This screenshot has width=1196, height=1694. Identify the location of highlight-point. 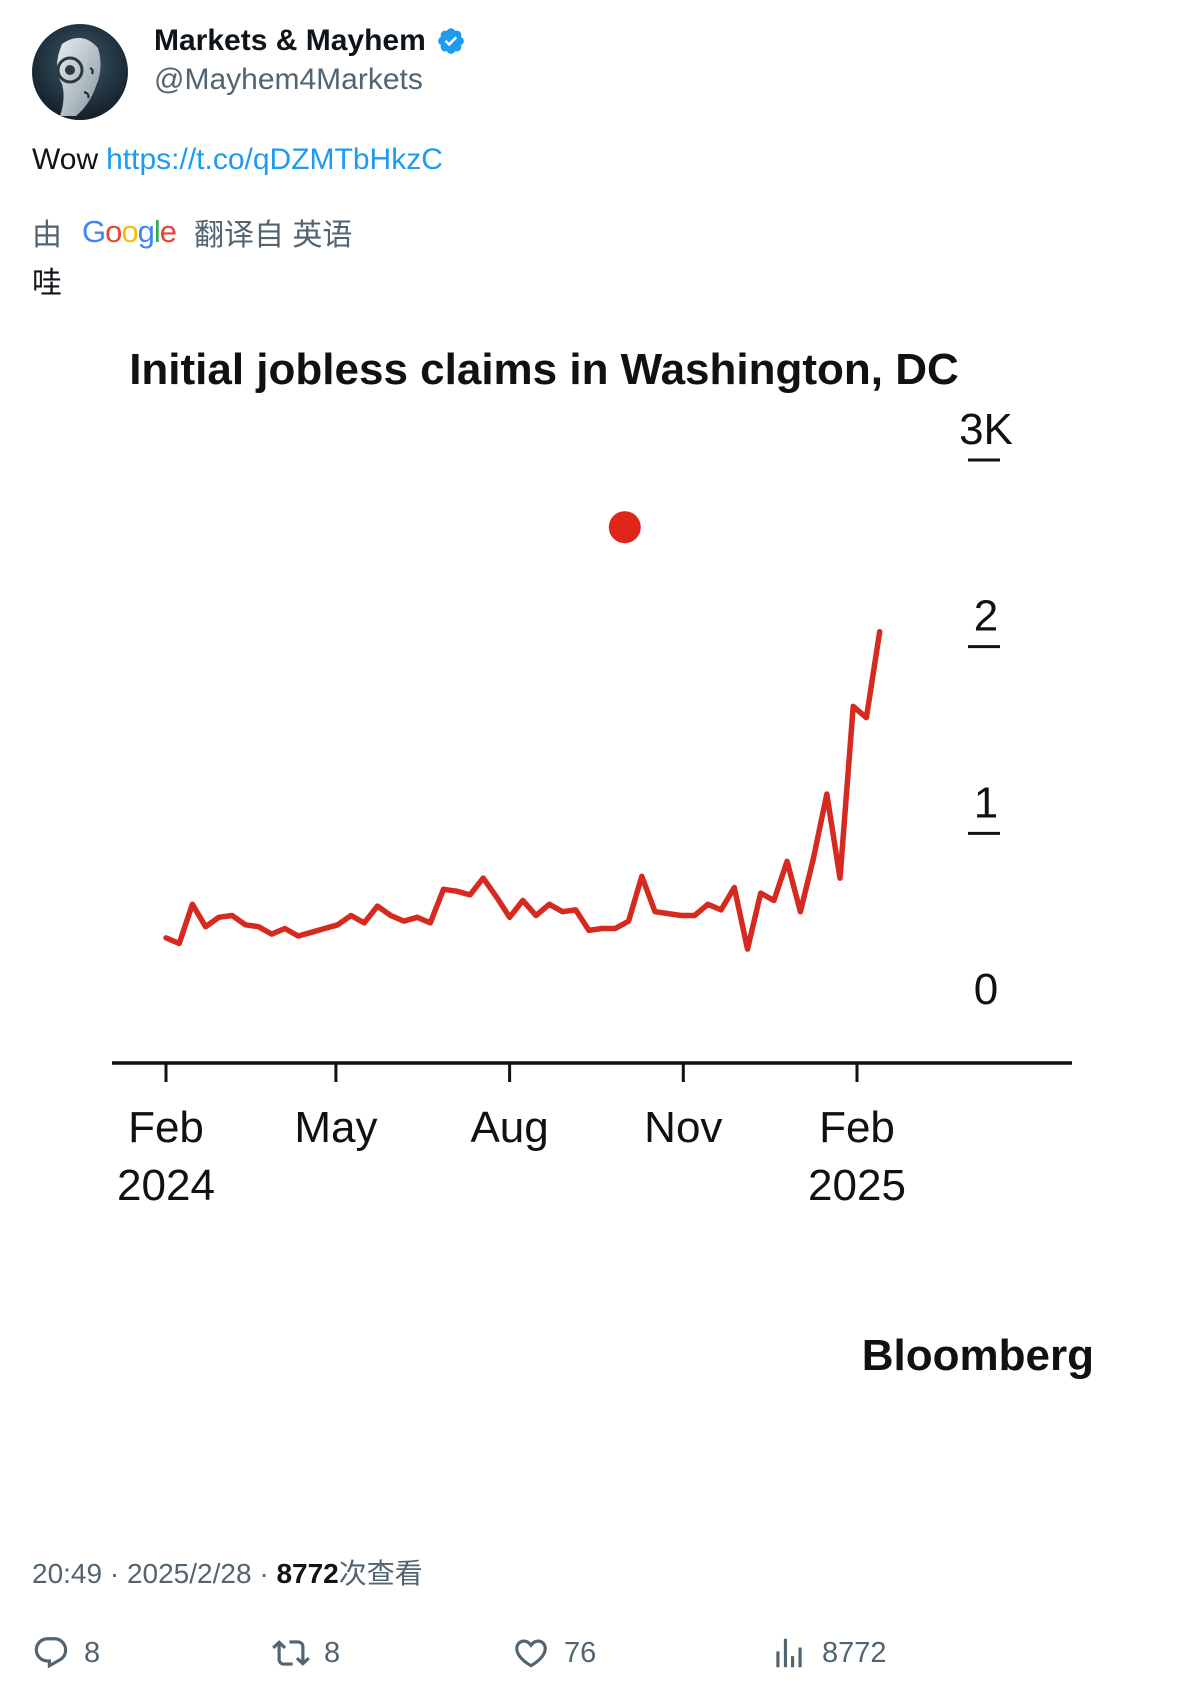
(624, 527).